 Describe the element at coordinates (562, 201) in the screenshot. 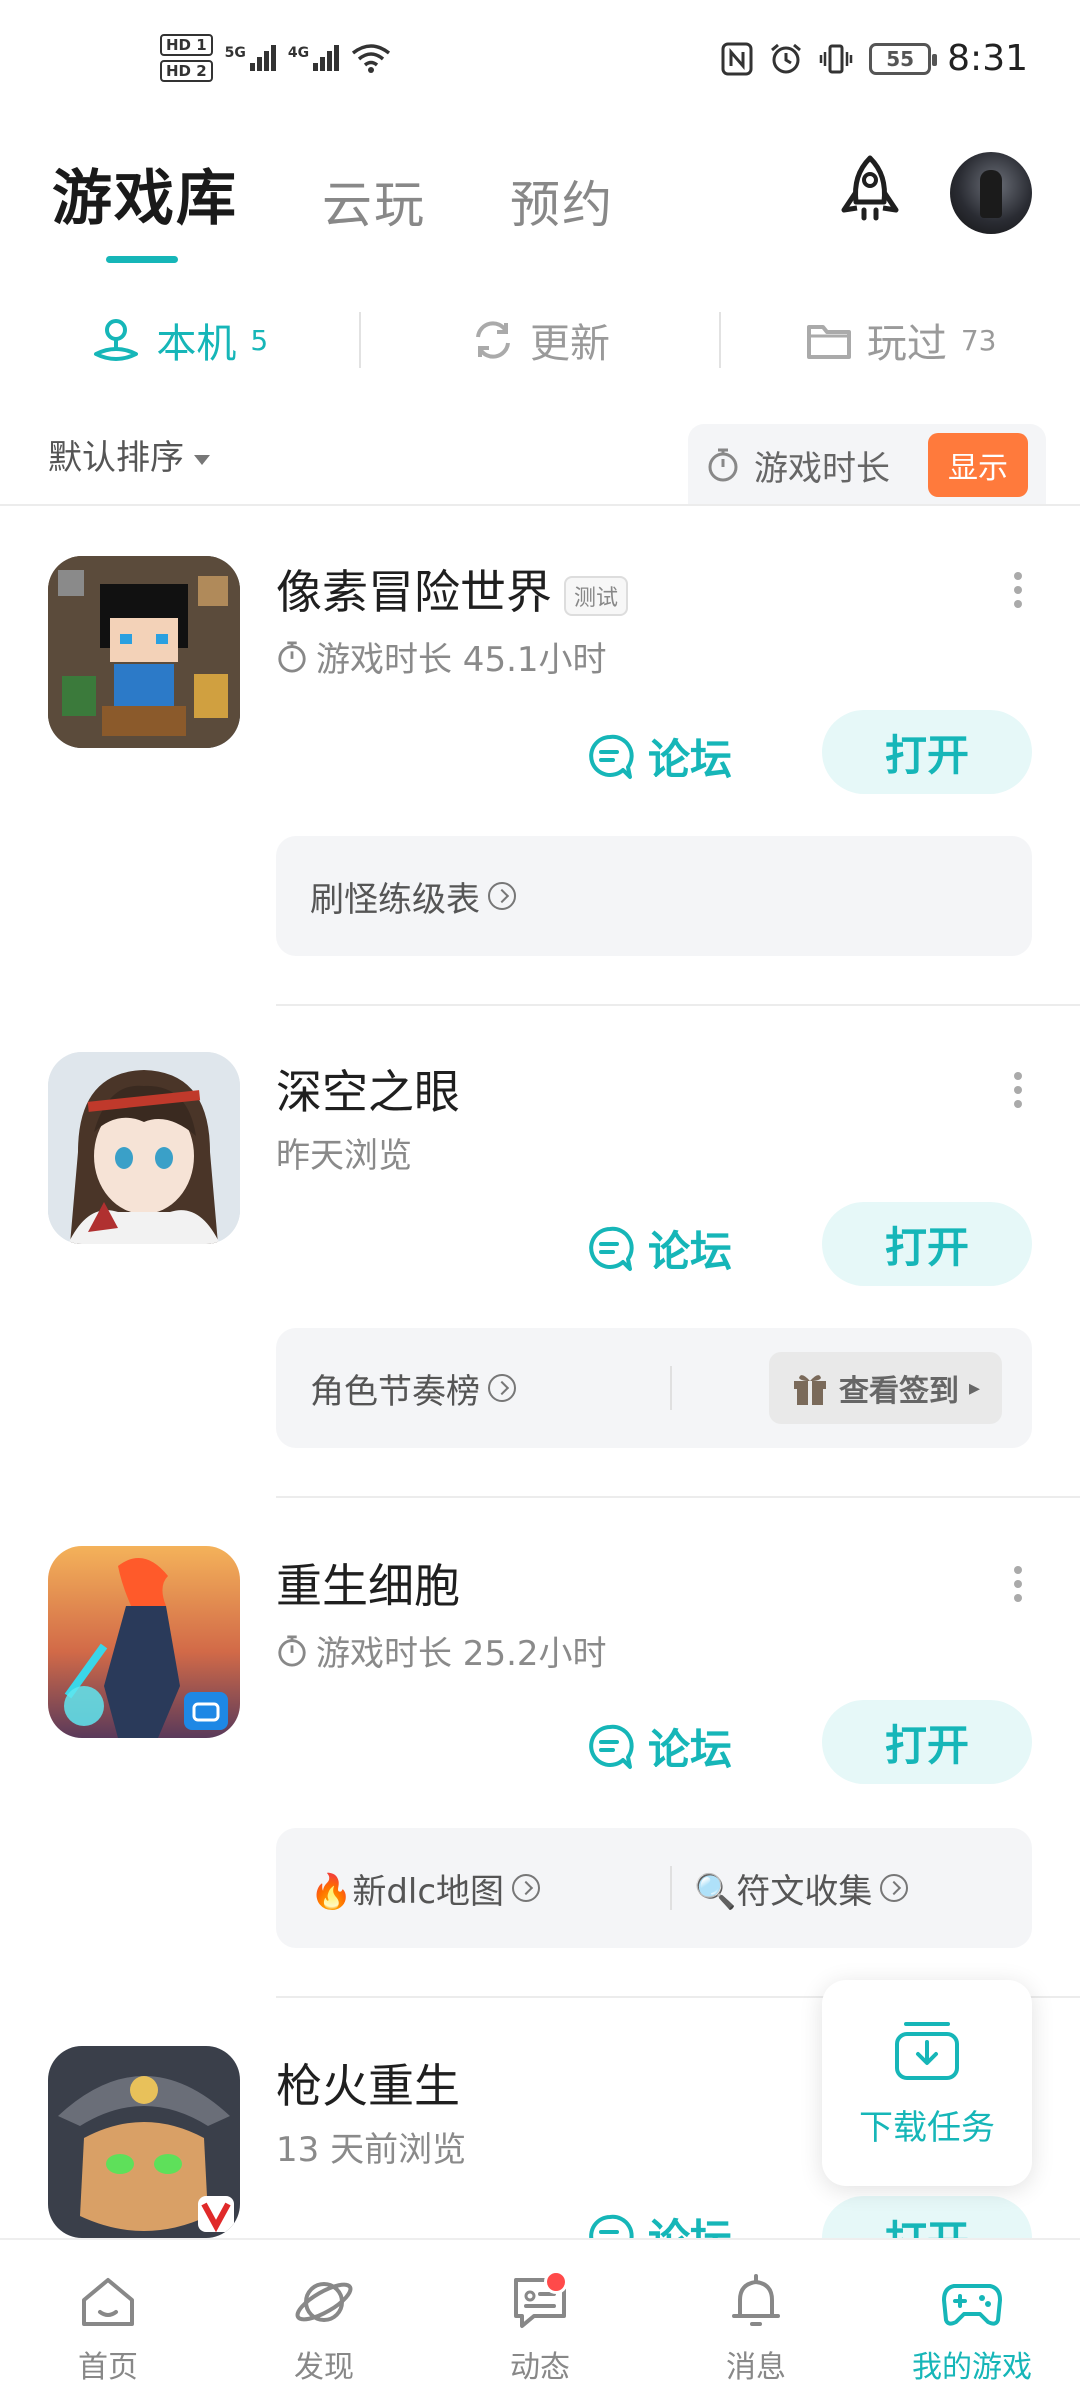

I see `tab-reservation: 预约` at that location.